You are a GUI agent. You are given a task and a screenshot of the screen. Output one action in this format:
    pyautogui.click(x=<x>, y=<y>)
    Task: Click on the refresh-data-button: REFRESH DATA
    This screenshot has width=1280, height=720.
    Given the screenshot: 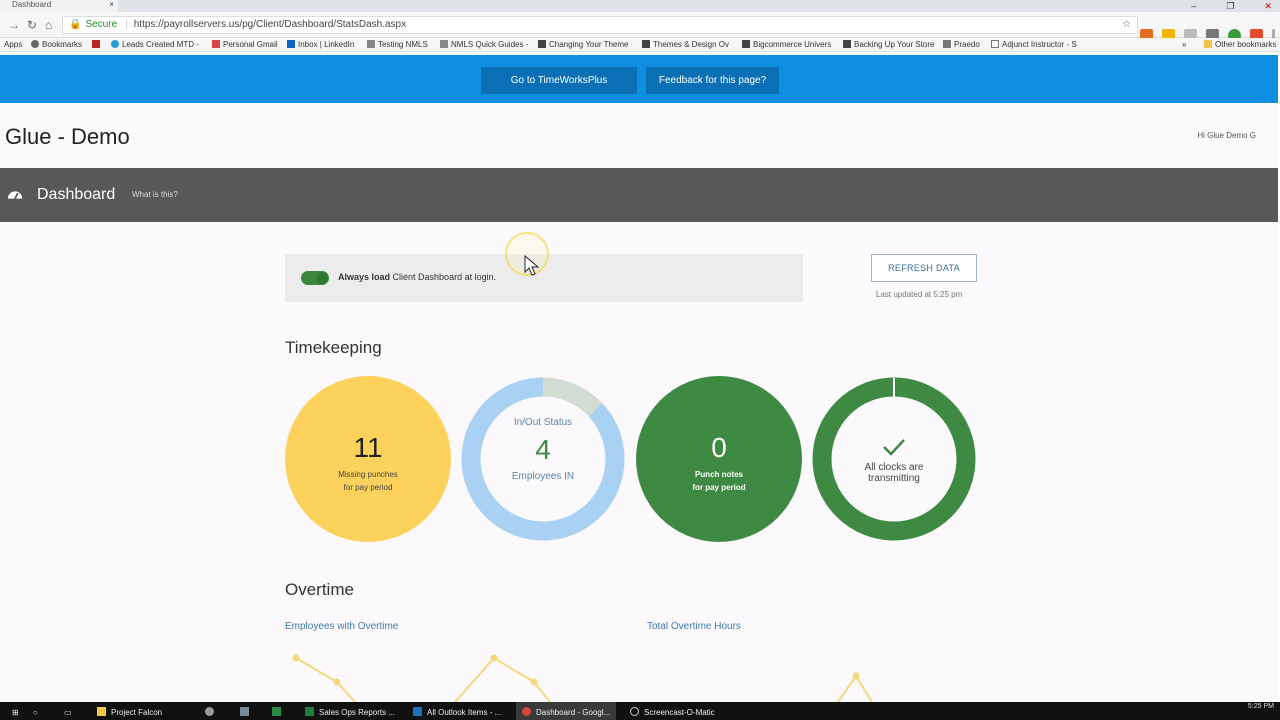 What is the action you would take?
    pyautogui.click(x=924, y=268)
    